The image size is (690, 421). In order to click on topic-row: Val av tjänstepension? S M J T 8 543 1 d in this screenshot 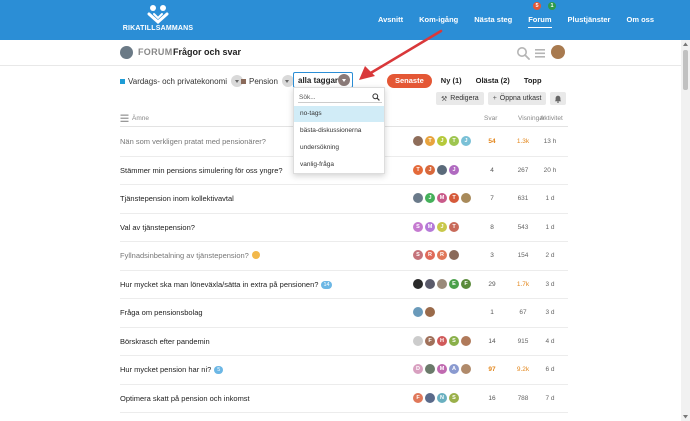, I will do `click(344, 228)`.